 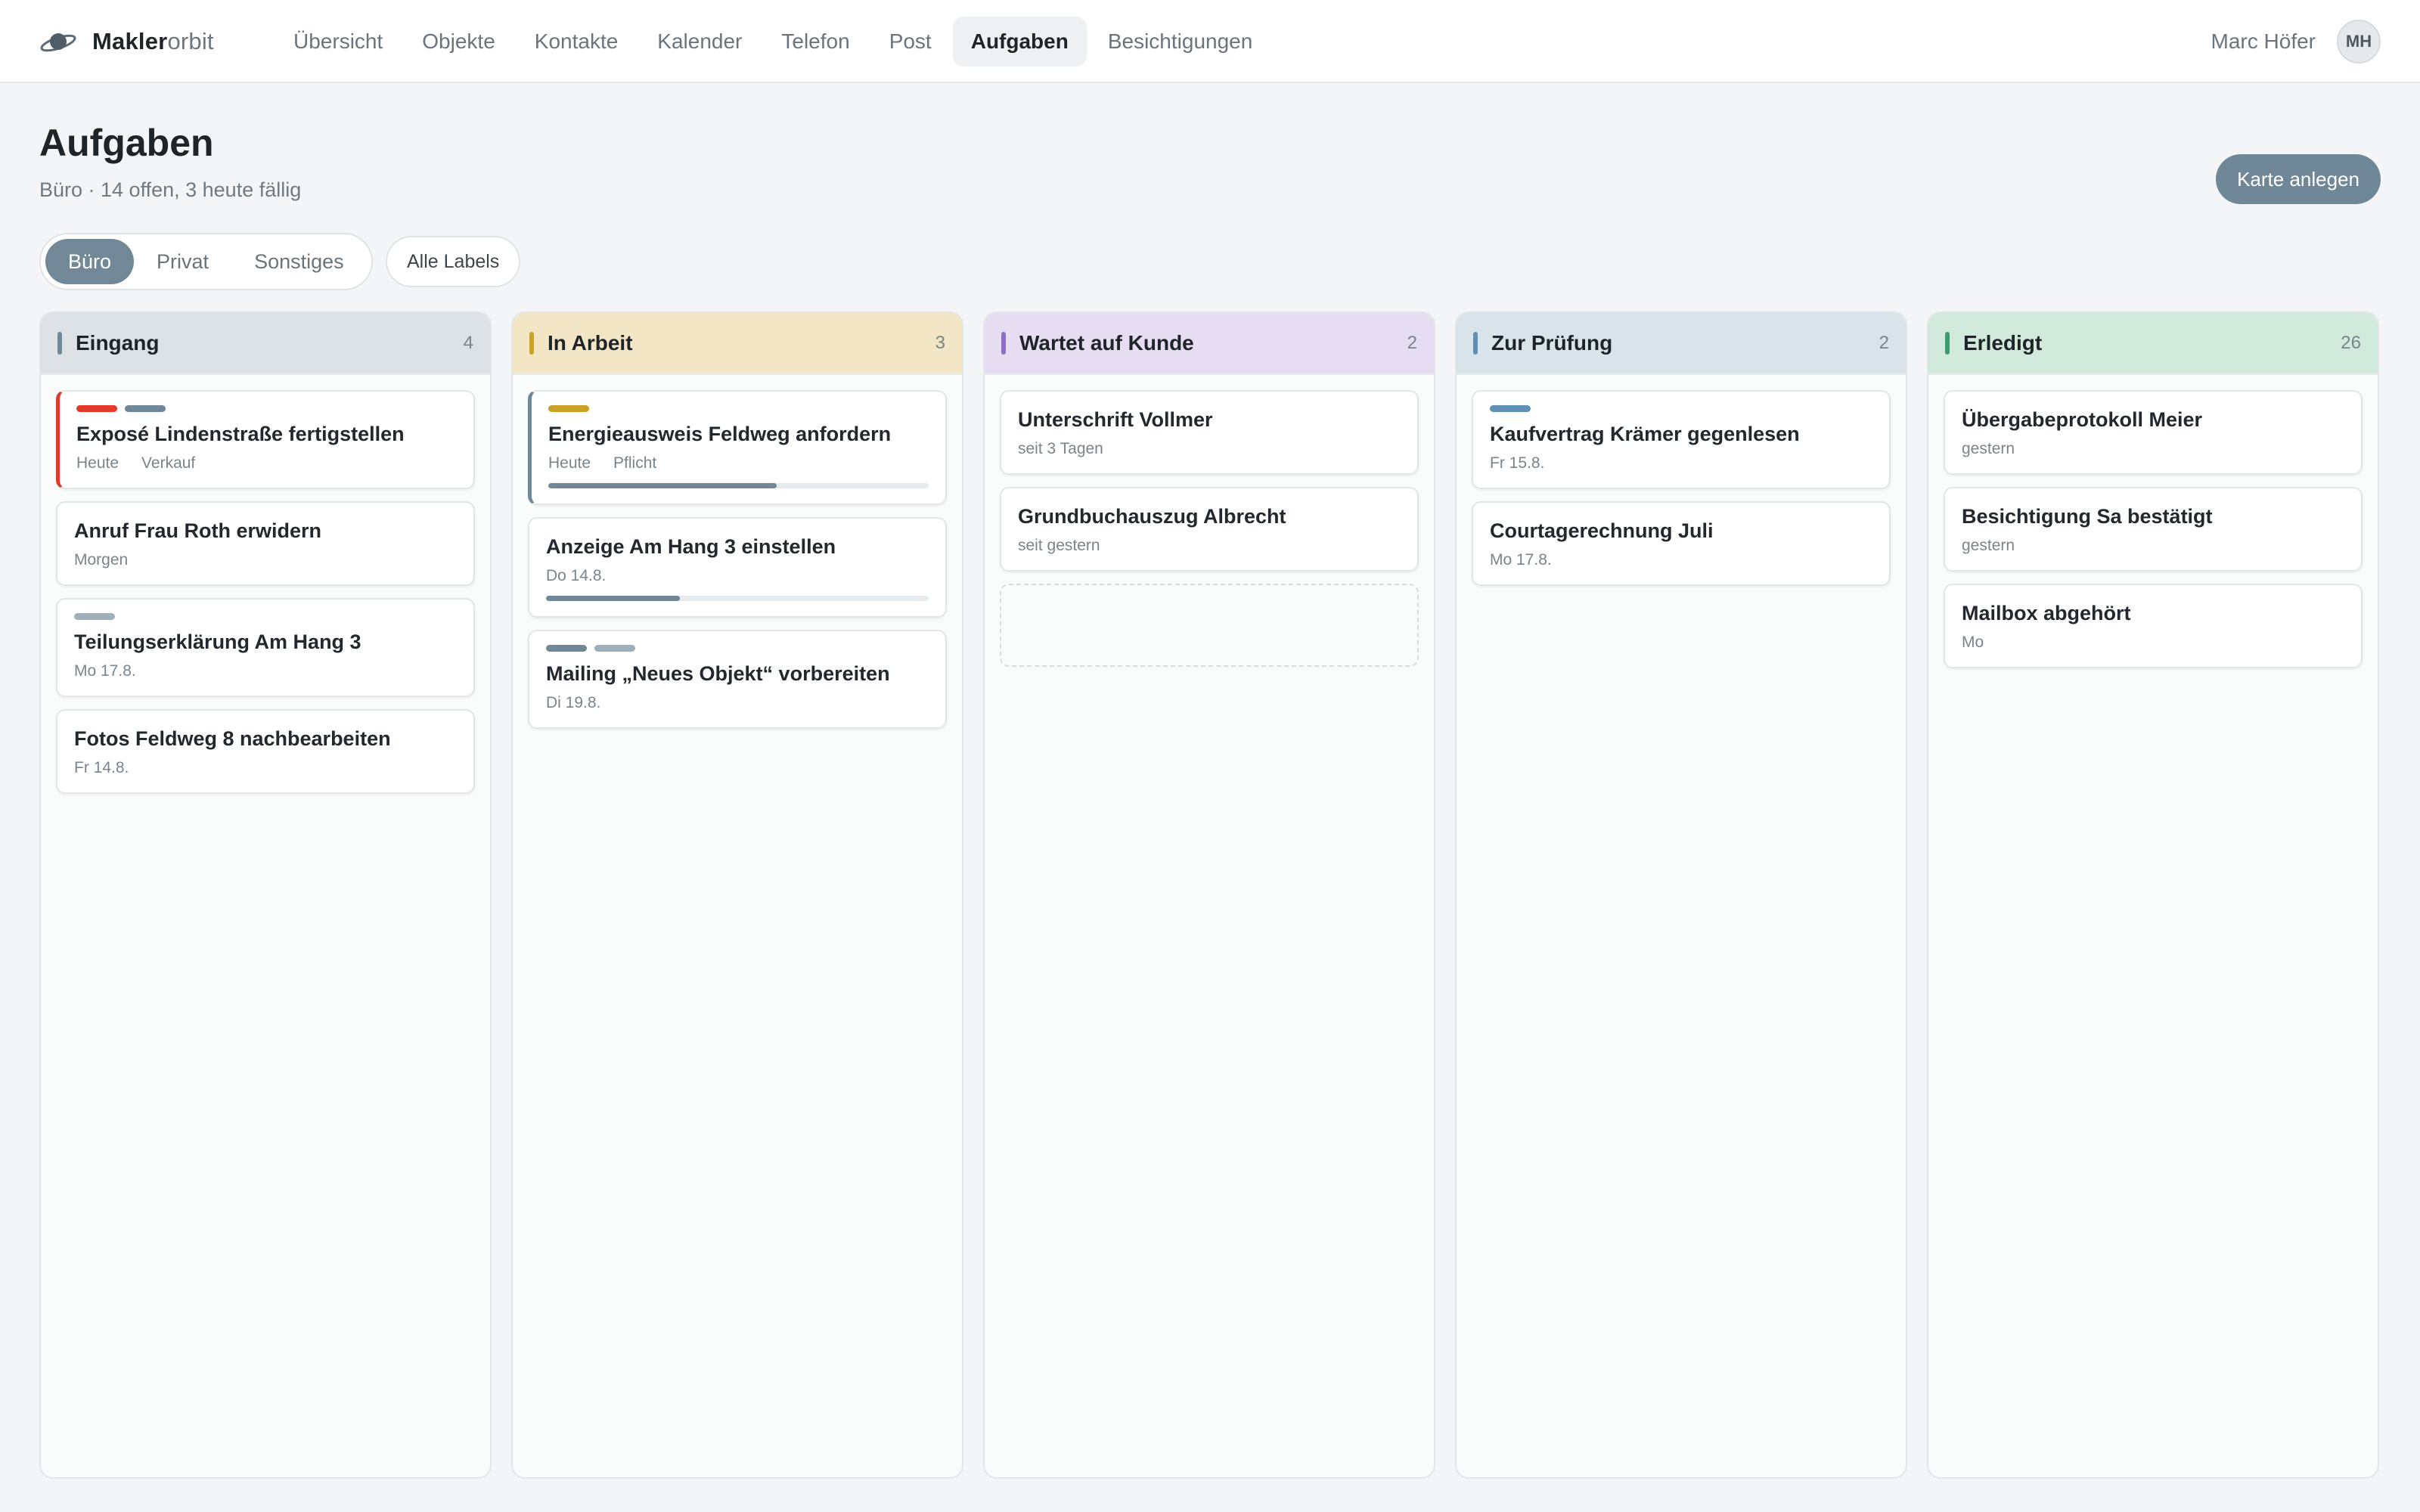 I want to click on card-meta: seit 3 Tagen, so click(x=1209, y=449).